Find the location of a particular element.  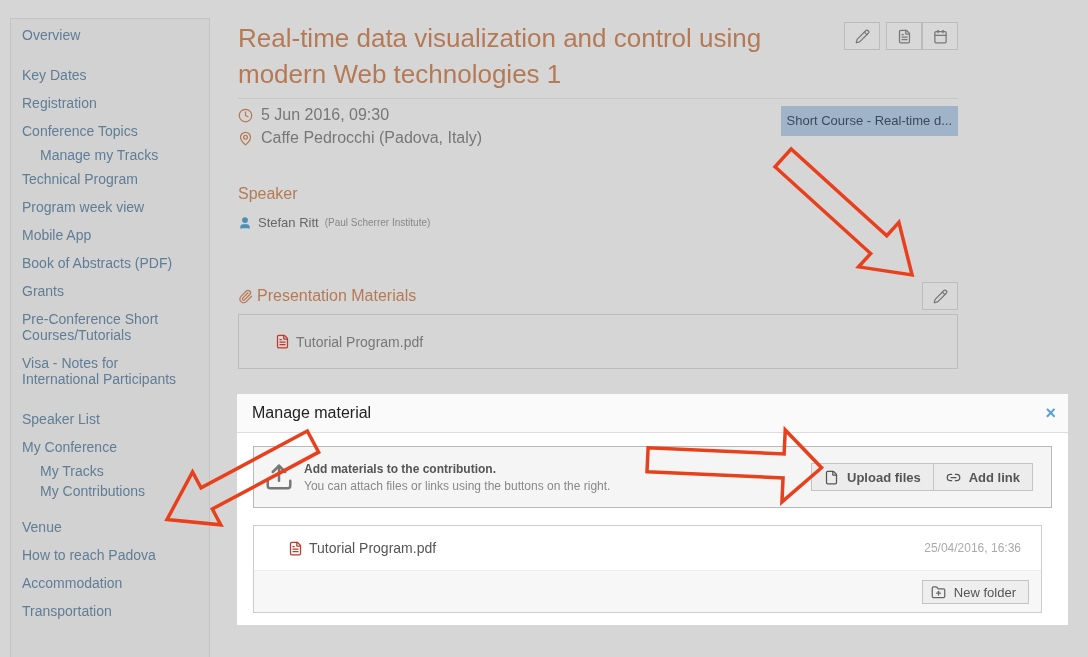

sidebar-link: Transportation is located at coordinates (67, 611).